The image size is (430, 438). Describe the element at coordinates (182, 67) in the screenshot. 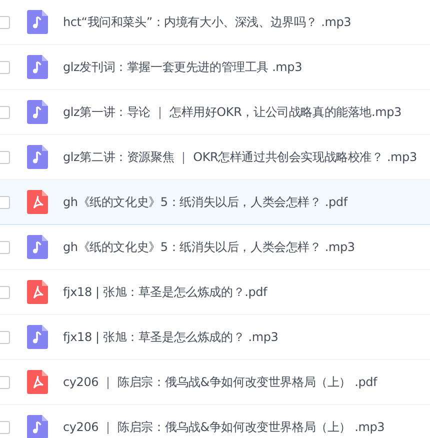

I see `file-name: glz发刊词：掌握一套更先进的管理工具 .mp3` at that location.